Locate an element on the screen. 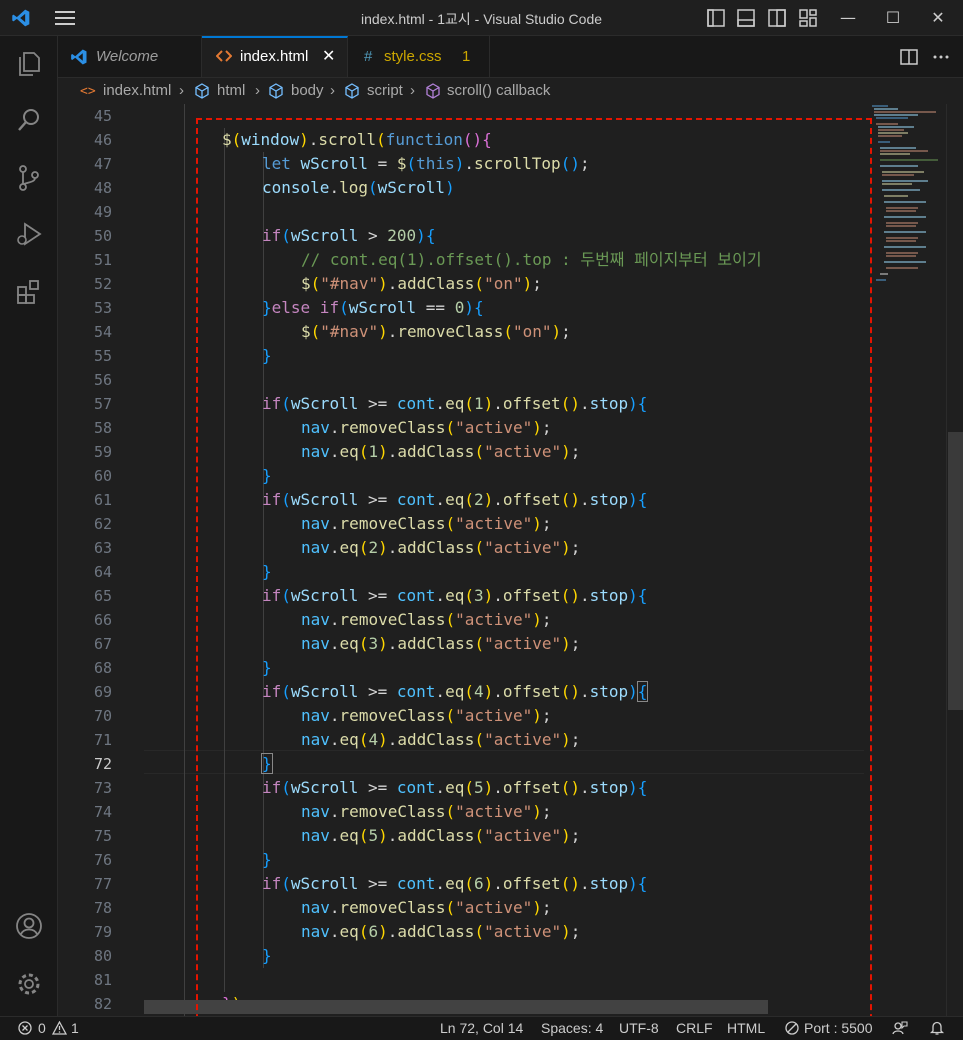 Image resolution: width=963 pixels, height=1040 pixels. line-number: 55 is located at coordinates (102, 356).